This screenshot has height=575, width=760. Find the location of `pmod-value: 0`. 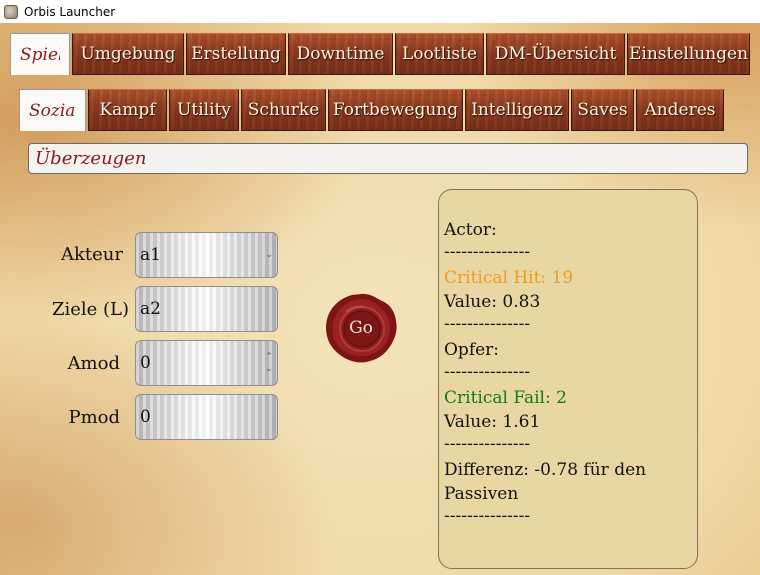

pmod-value: 0 is located at coordinates (145, 417).